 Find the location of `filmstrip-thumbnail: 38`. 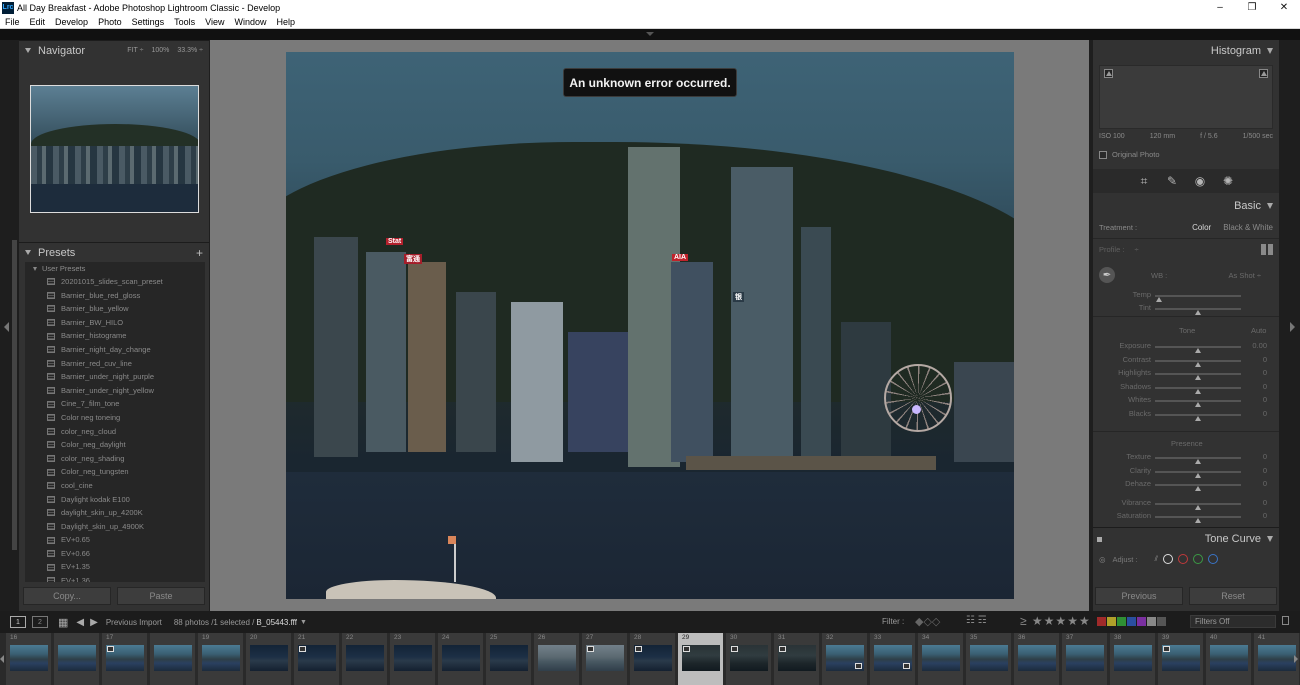

filmstrip-thumbnail: 38 is located at coordinates (1133, 659).